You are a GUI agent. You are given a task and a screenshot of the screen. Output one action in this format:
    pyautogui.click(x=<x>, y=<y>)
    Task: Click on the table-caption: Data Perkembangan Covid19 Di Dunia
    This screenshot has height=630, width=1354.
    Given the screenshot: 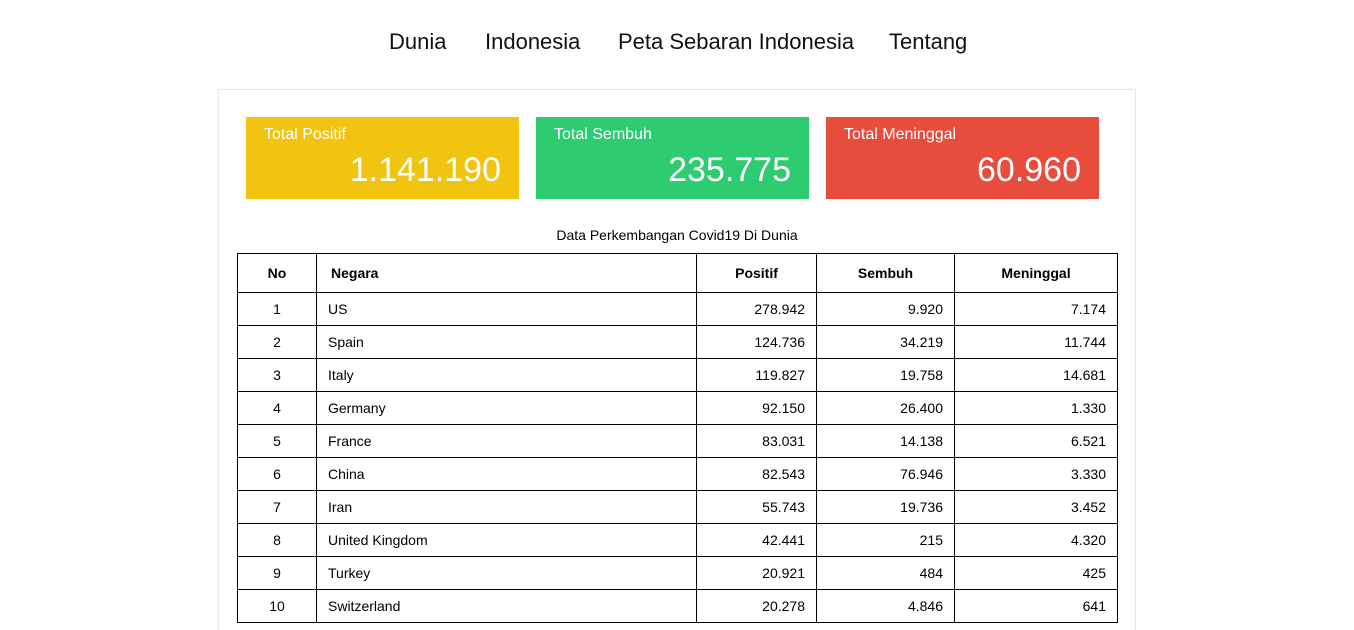 What is the action you would take?
    pyautogui.click(x=677, y=235)
    